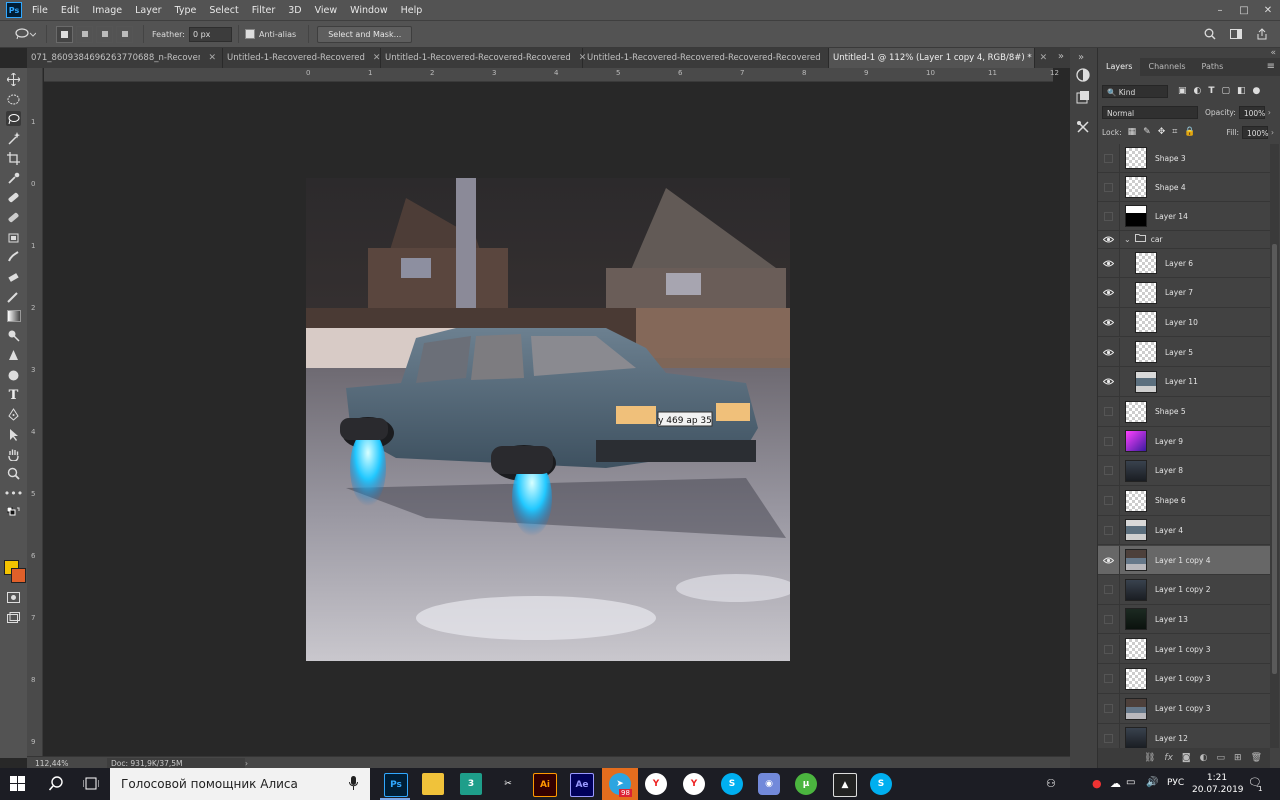 The image size is (1280, 800). What do you see at coordinates (13, 597) in the screenshot?
I see `quick-mask-icon` at bounding box center [13, 597].